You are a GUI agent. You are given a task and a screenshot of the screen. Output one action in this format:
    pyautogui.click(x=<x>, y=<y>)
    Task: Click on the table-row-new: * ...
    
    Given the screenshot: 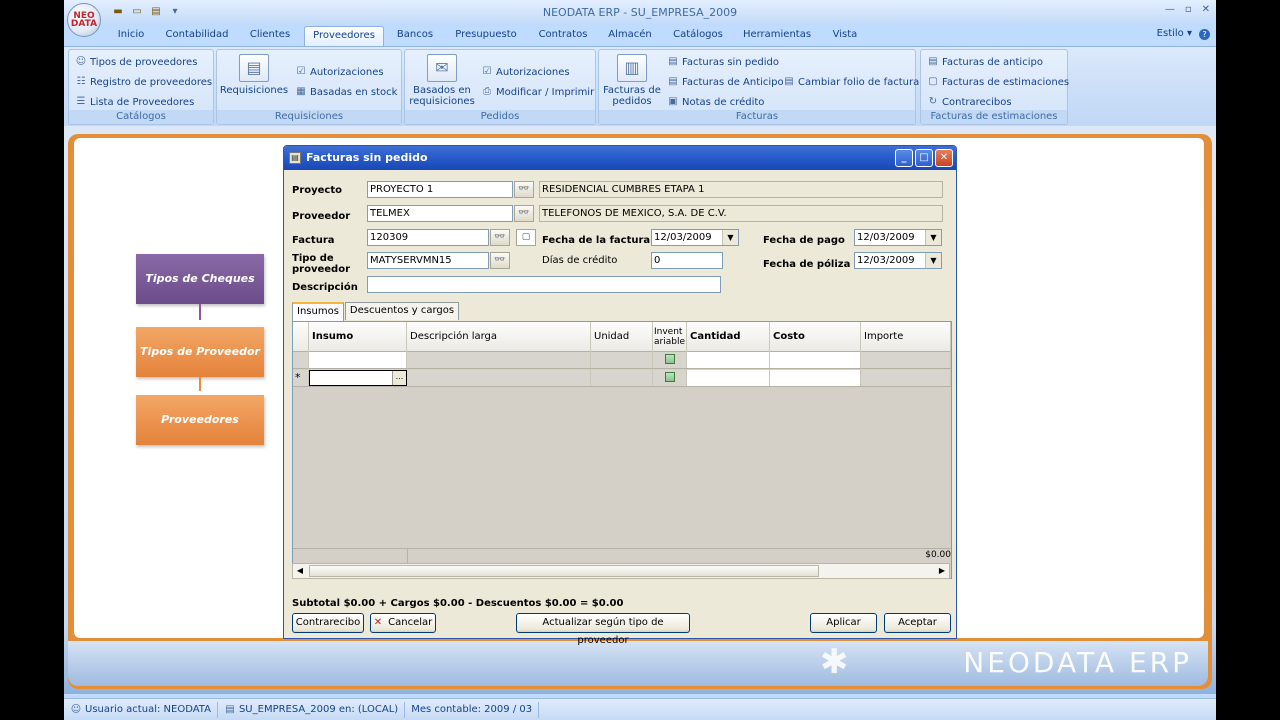 What is the action you would take?
    pyautogui.click(x=622, y=378)
    